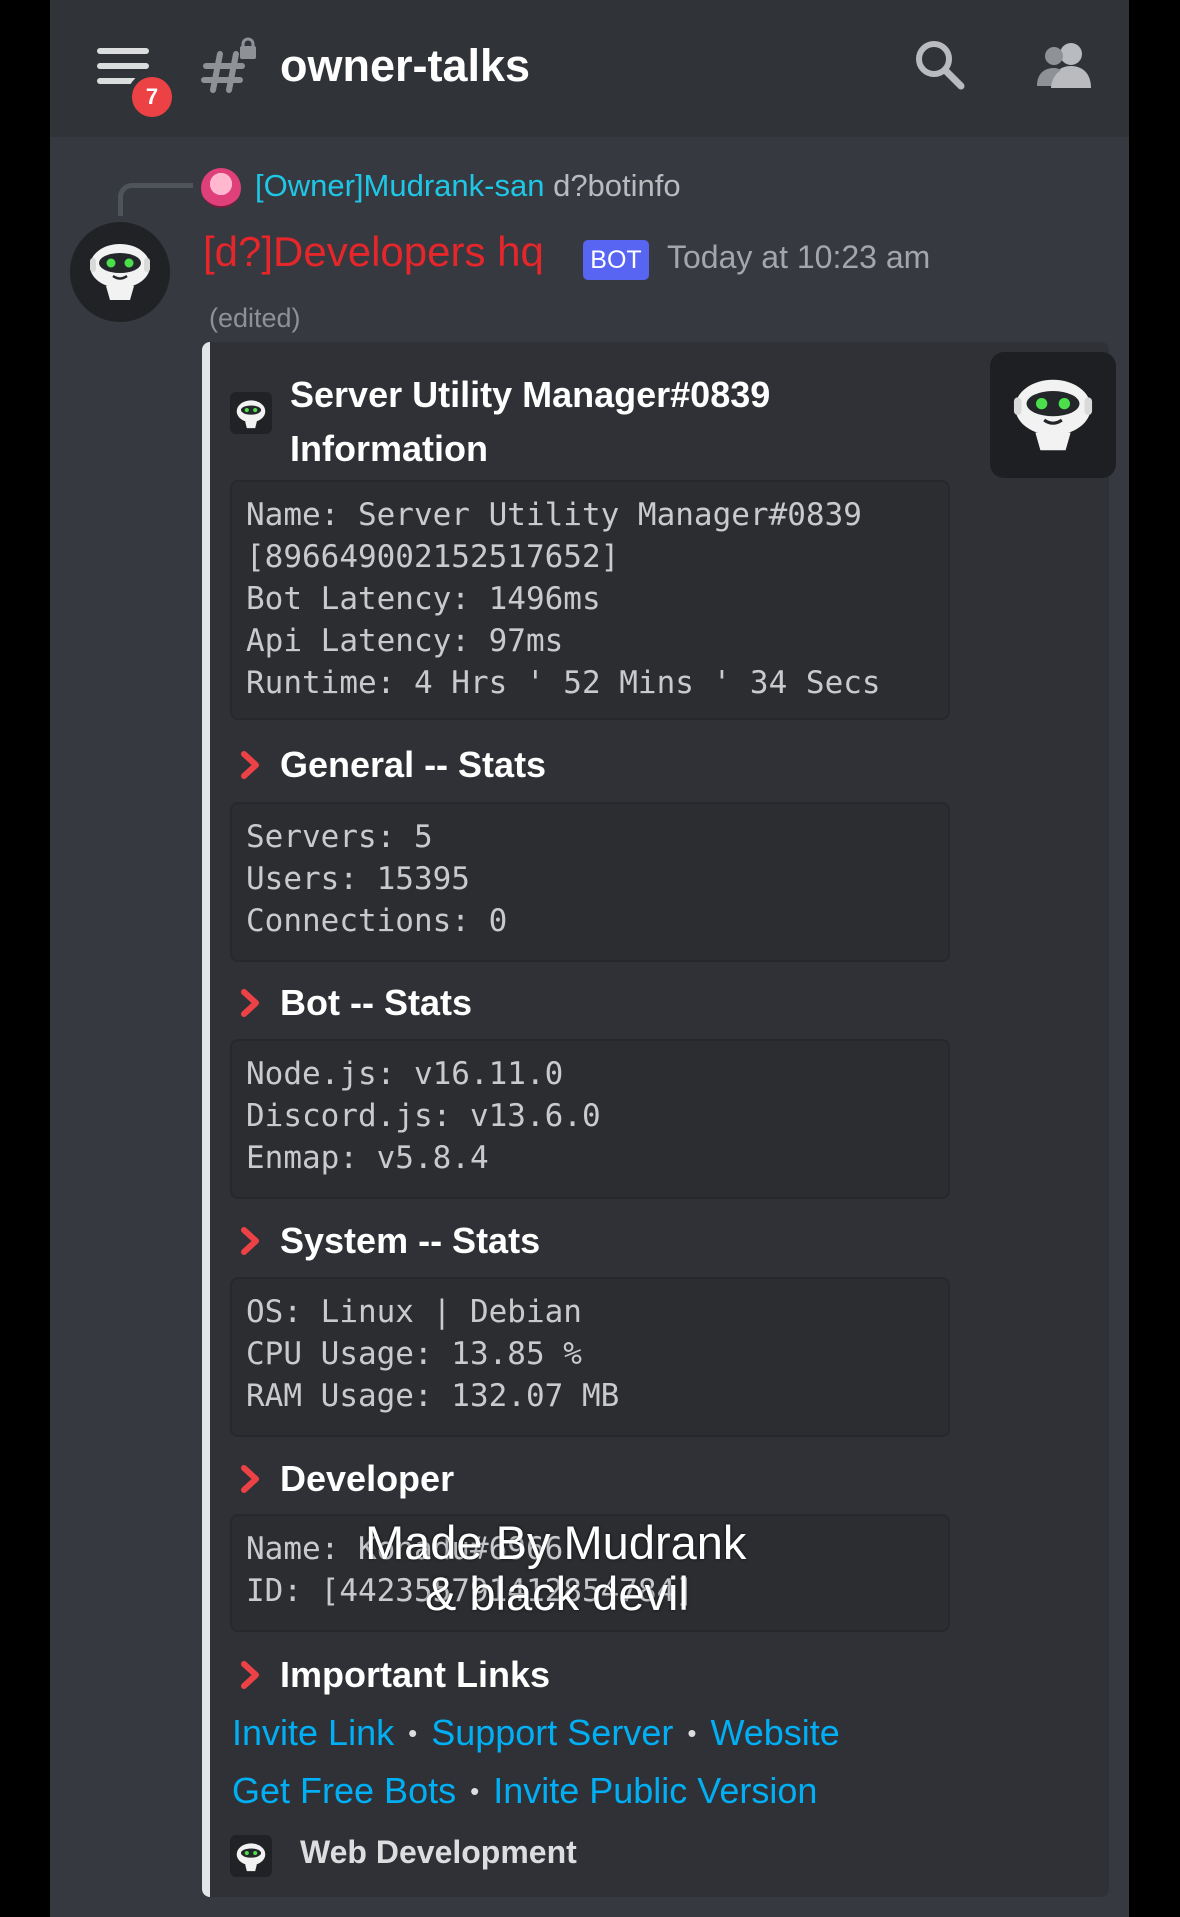  Describe the element at coordinates (155, 199) in the screenshot. I see `reply-connector` at that location.